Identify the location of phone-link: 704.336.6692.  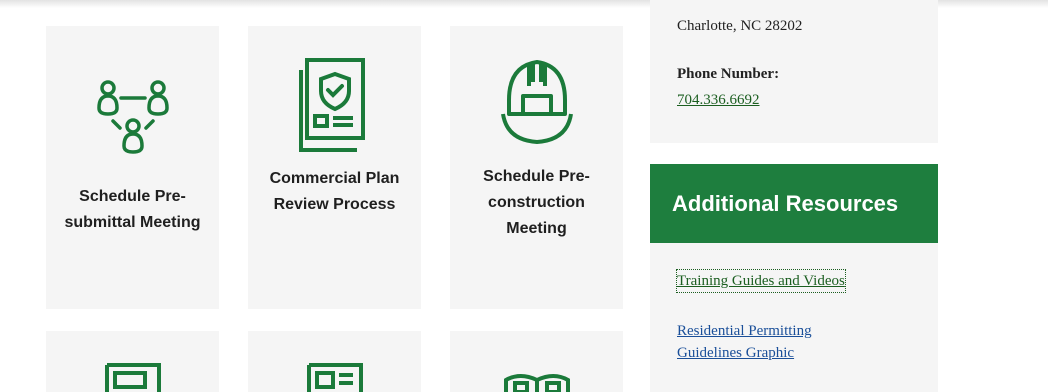
(718, 100).